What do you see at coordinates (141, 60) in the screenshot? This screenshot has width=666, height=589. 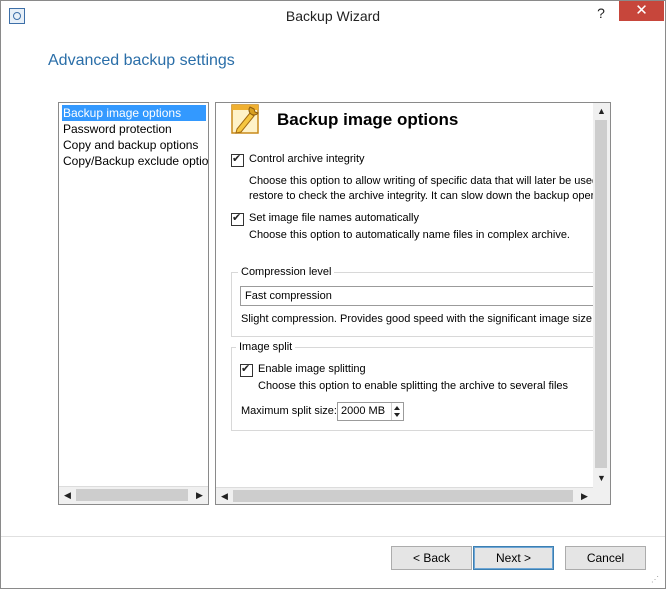 I see `page-heading: Advanced backup settings` at bounding box center [141, 60].